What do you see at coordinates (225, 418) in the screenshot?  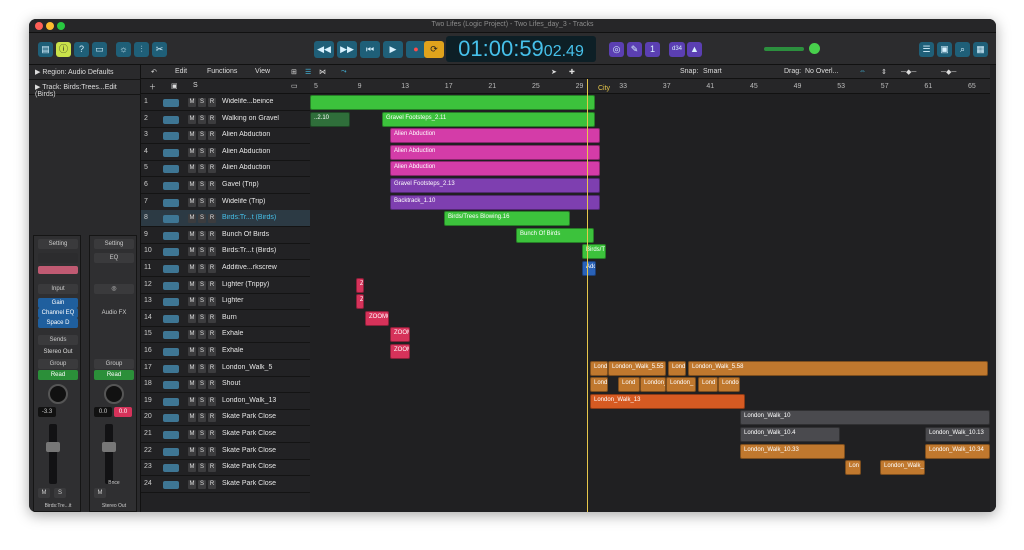 I see `track-row: 20 M S R Skate Park Close` at bounding box center [225, 418].